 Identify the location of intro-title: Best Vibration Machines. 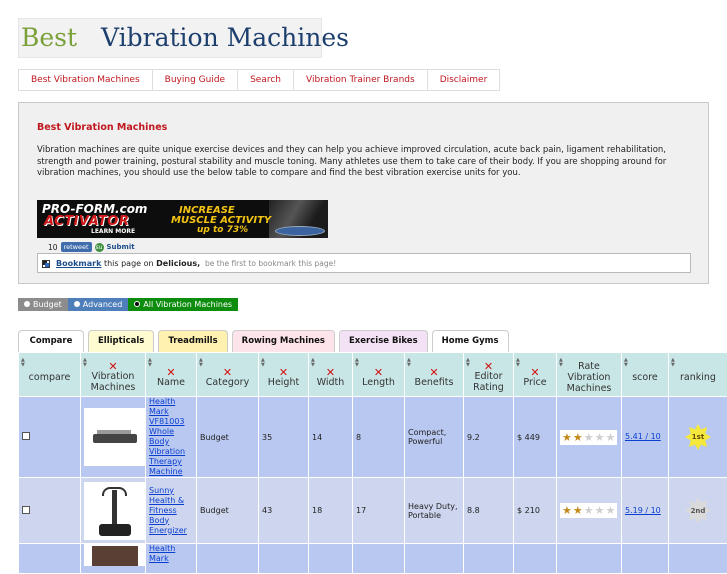
(102, 127).